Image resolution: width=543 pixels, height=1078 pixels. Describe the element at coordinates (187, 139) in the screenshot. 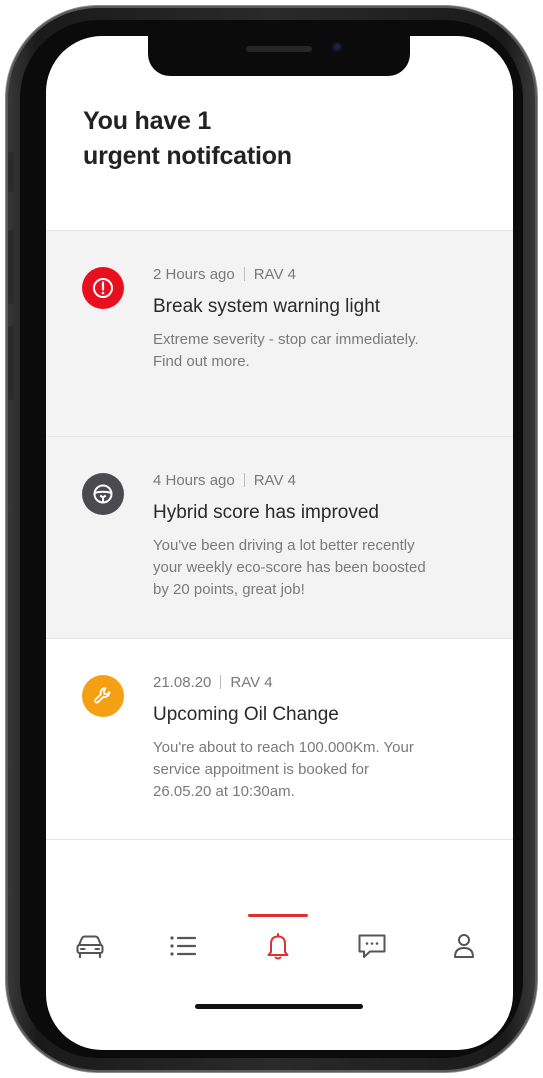

I see `page-title: You have 1 urgent notifcation` at that location.